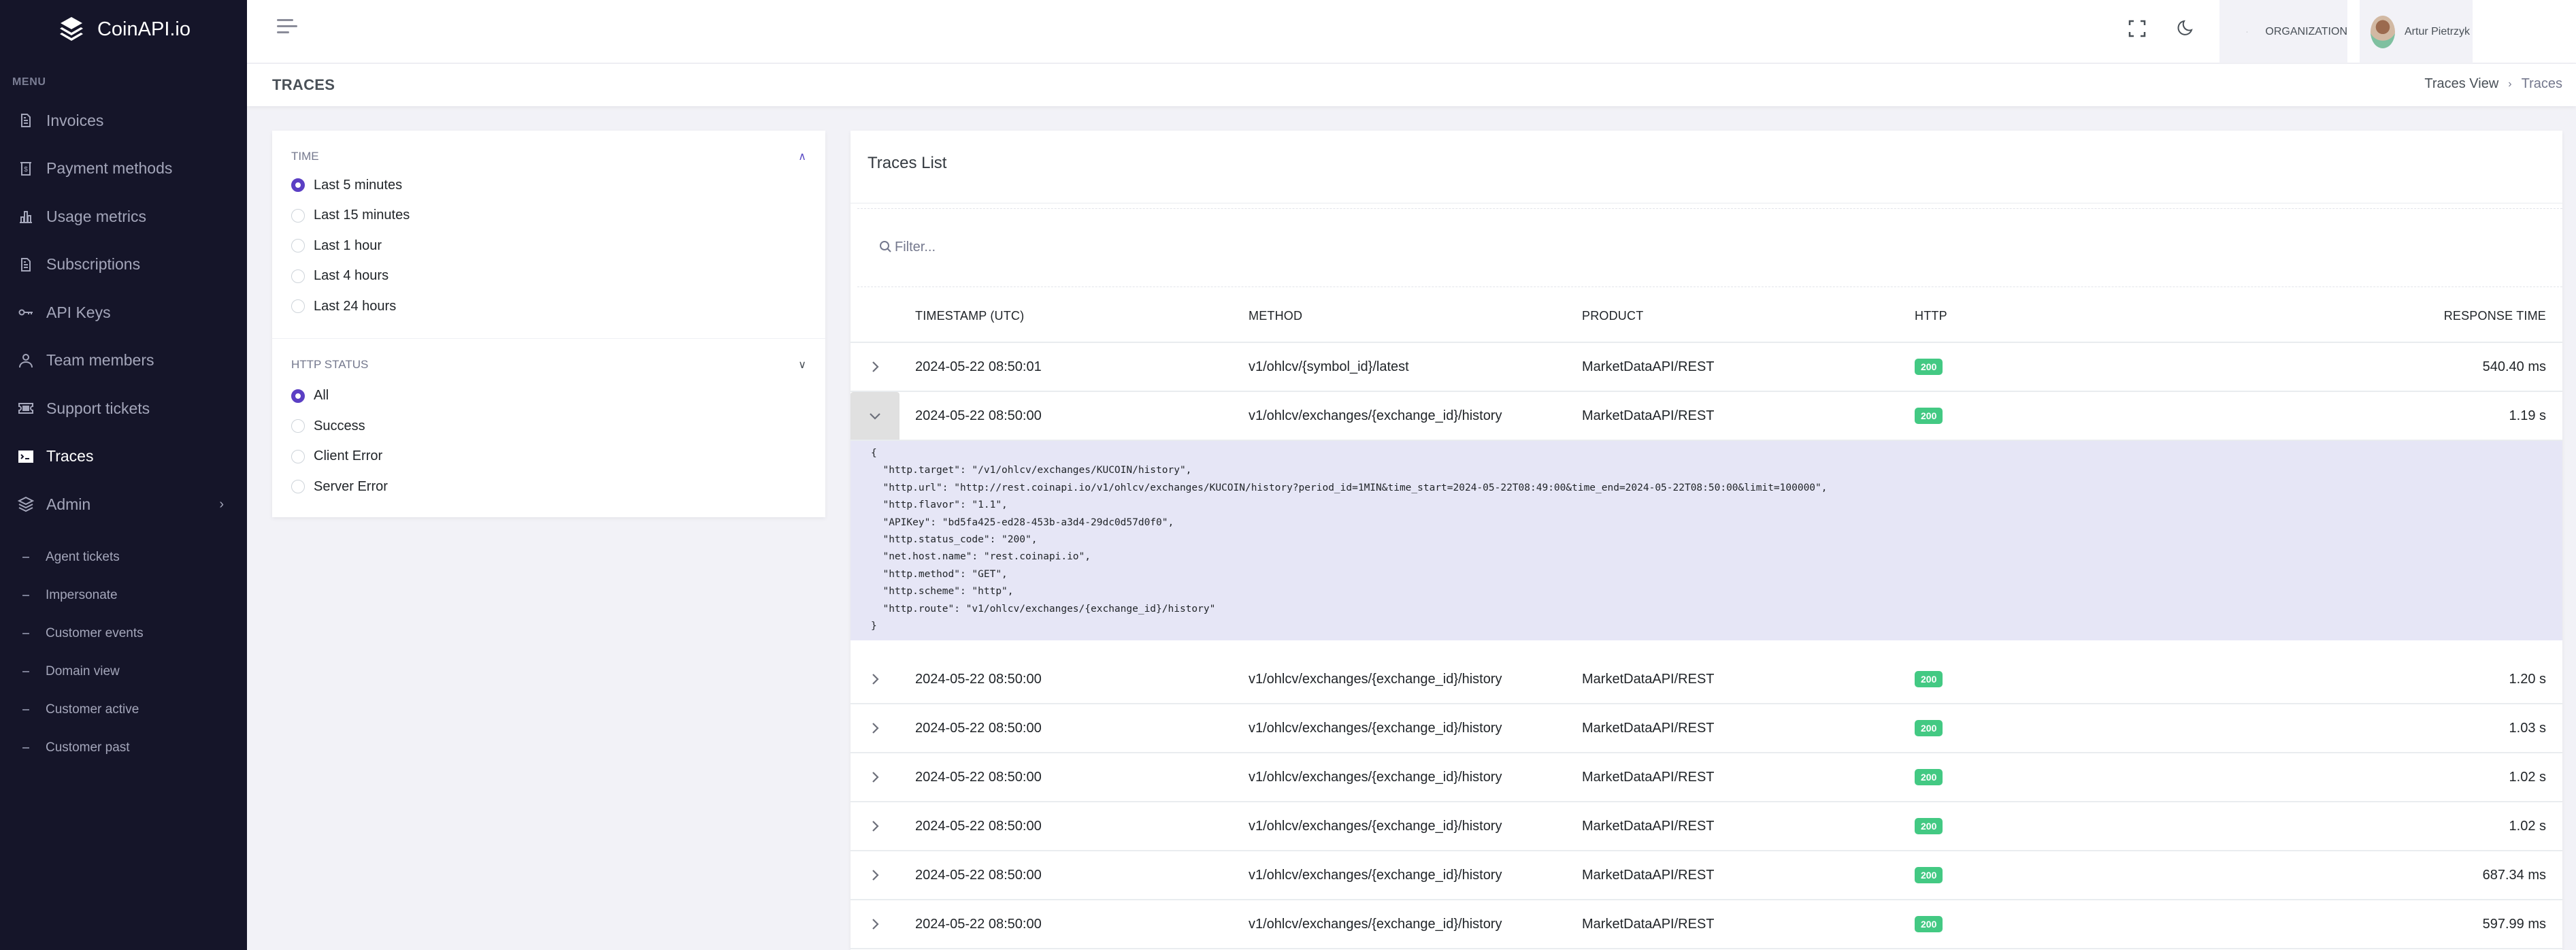  Describe the element at coordinates (78, 312) in the screenshot. I see `sidebar-item-label: API Keys` at that location.